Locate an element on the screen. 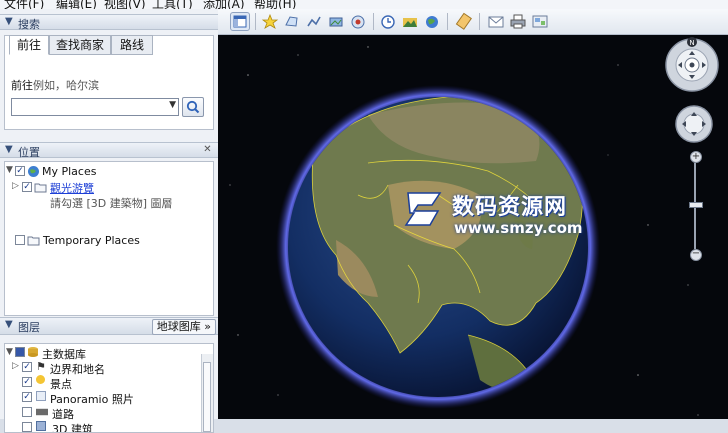 This screenshot has height=433, width=728. add-path-button is located at coordinates (314, 21).